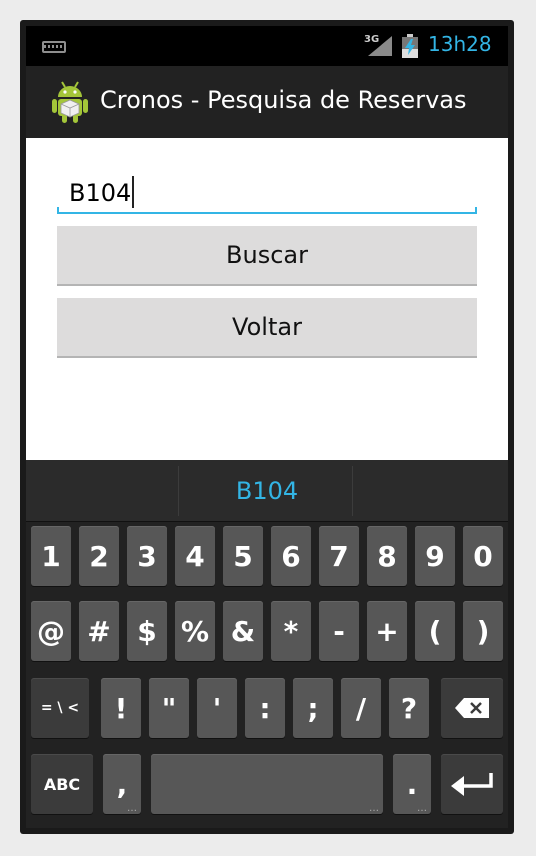 This screenshot has width=536, height=856. What do you see at coordinates (195, 631) in the screenshot?
I see `key-percent: %` at bounding box center [195, 631].